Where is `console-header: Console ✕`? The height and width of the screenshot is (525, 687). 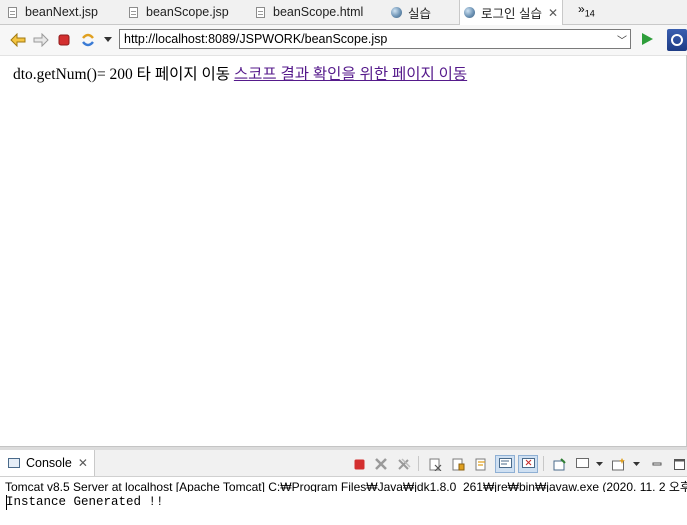
console-header: Console ✕ is located at coordinates (343, 463).